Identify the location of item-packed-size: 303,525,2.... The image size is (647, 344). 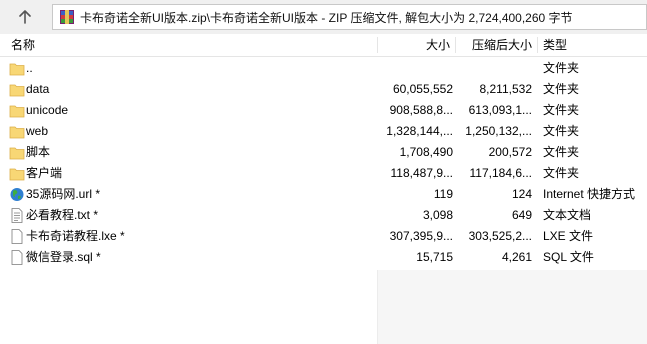
(500, 236).